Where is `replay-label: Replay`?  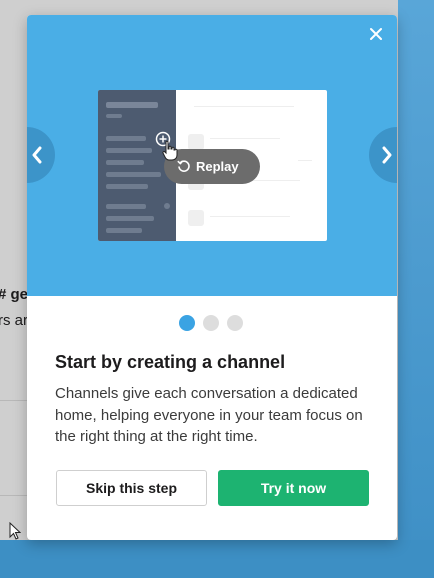 replay-label: Replay is located at coordinates (217, 166).